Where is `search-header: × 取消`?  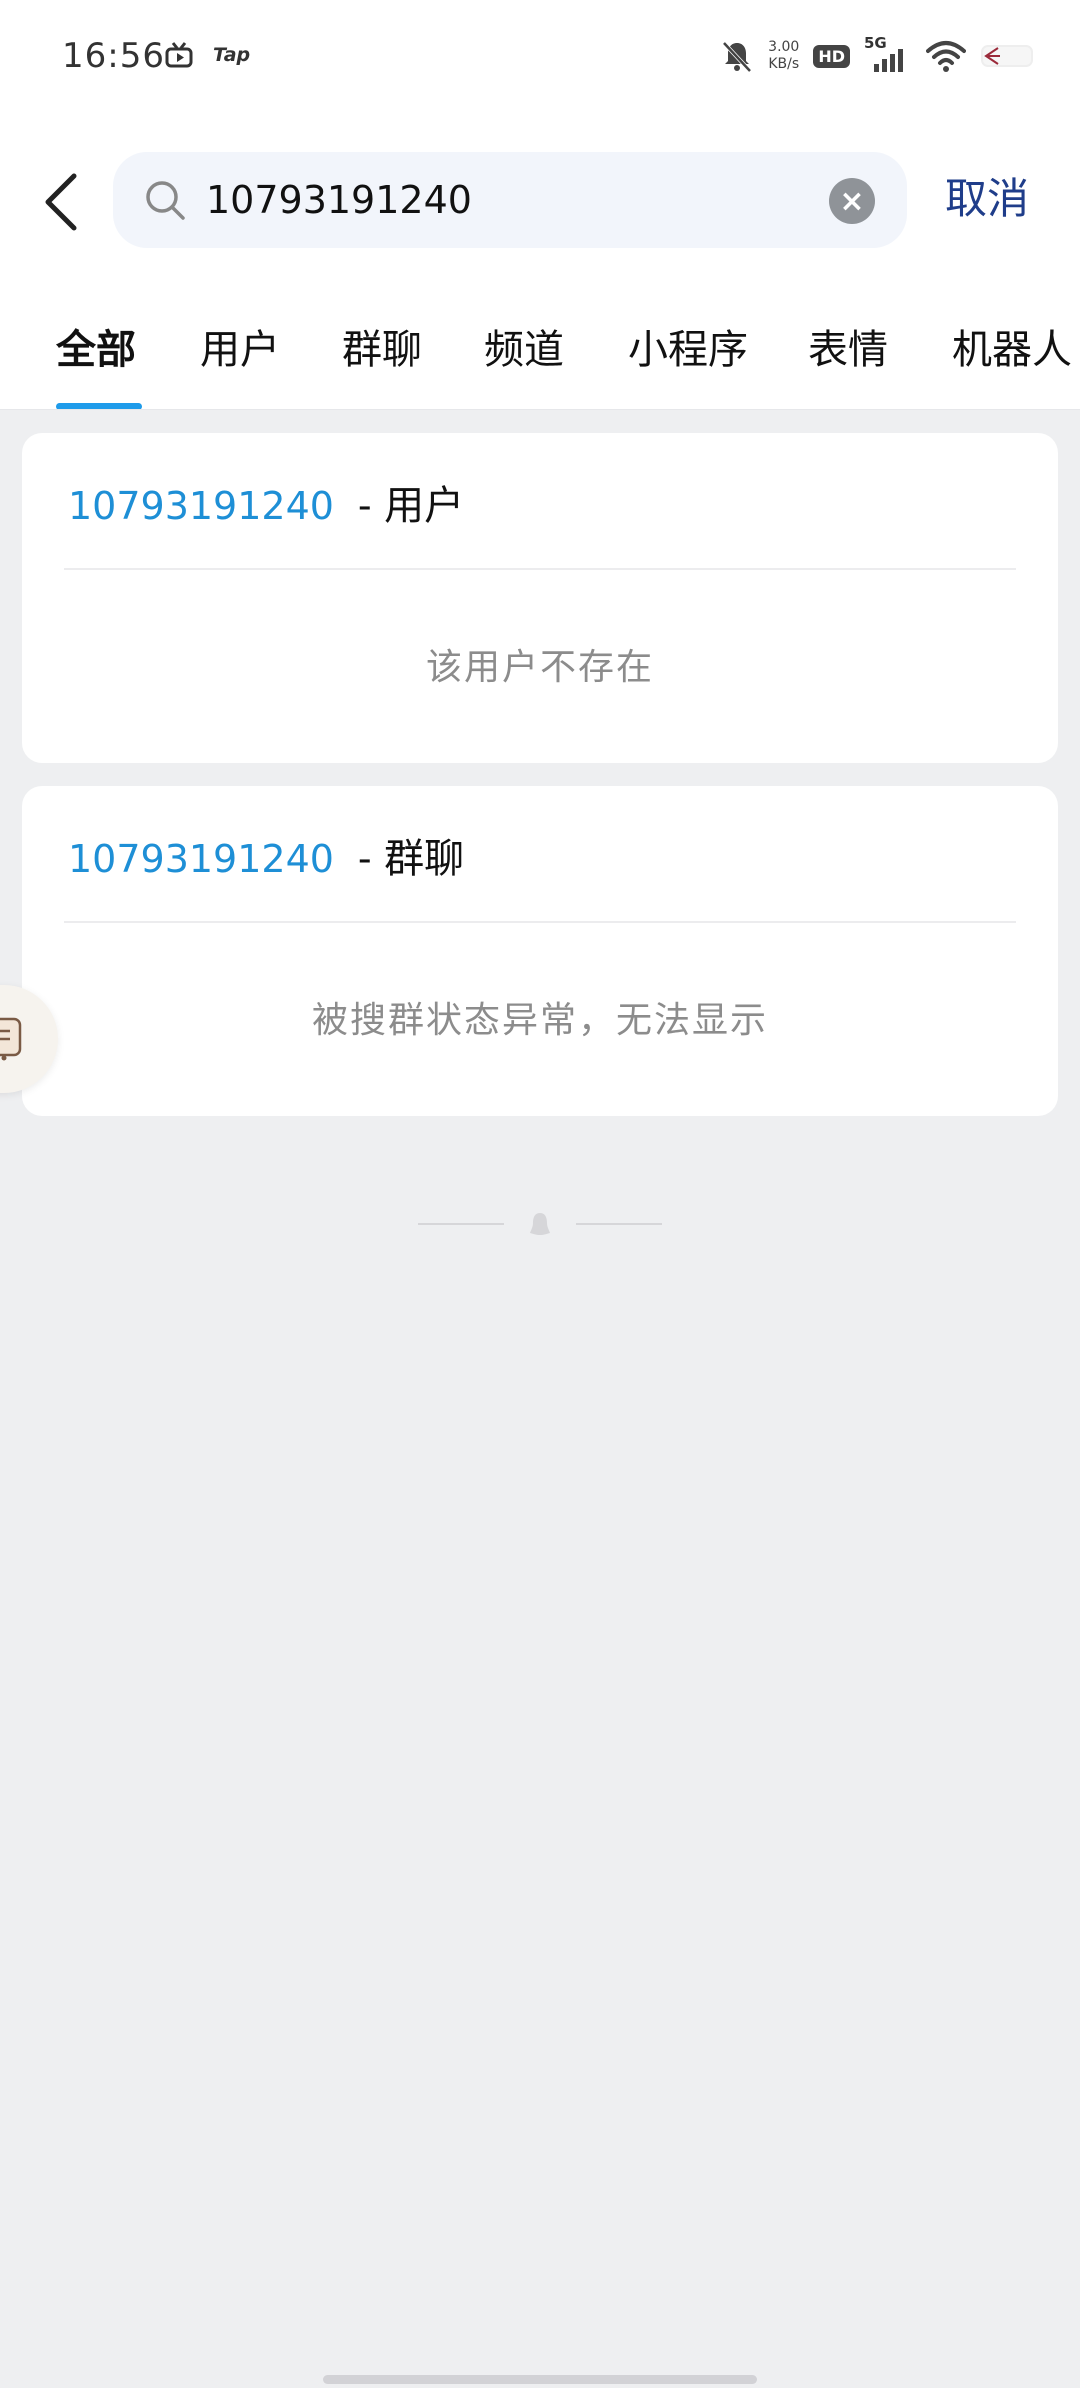
search-header: × 取消 is located at coordinates (540, 200).